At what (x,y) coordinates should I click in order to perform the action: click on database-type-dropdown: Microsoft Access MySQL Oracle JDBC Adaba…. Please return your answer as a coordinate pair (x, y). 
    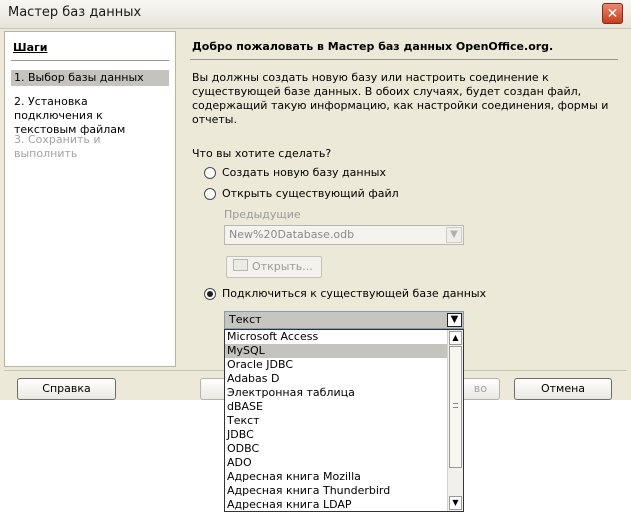
    Looking at the image, I should click on (344, 420).